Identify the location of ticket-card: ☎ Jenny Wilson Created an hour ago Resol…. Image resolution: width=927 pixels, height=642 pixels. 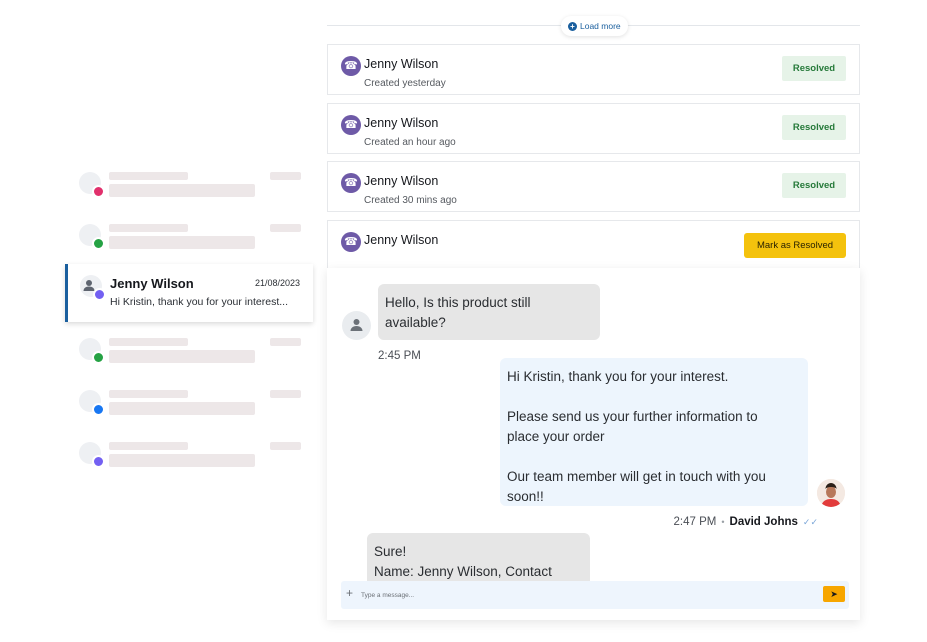
(593, 128).